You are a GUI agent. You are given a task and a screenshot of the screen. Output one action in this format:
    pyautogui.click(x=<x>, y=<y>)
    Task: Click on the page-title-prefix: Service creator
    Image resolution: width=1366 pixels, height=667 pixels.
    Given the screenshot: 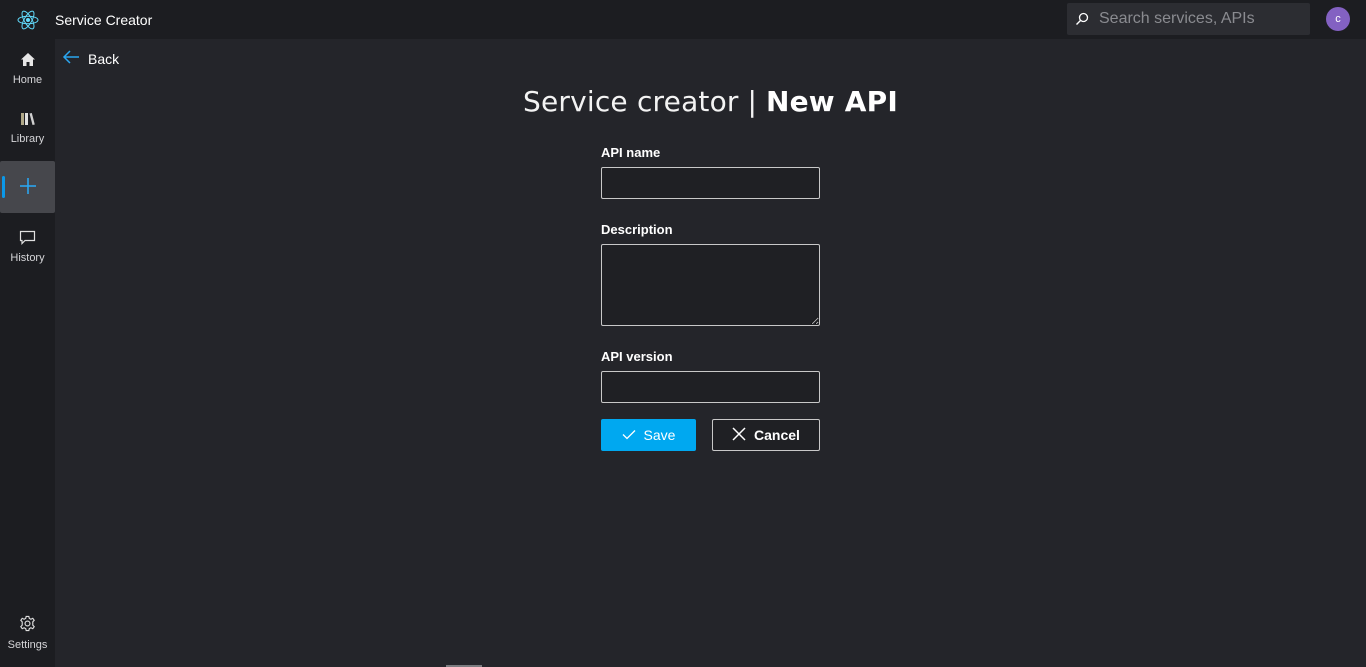 What is the action you would take?
    pyautogui.click(x=630, y=101)
    